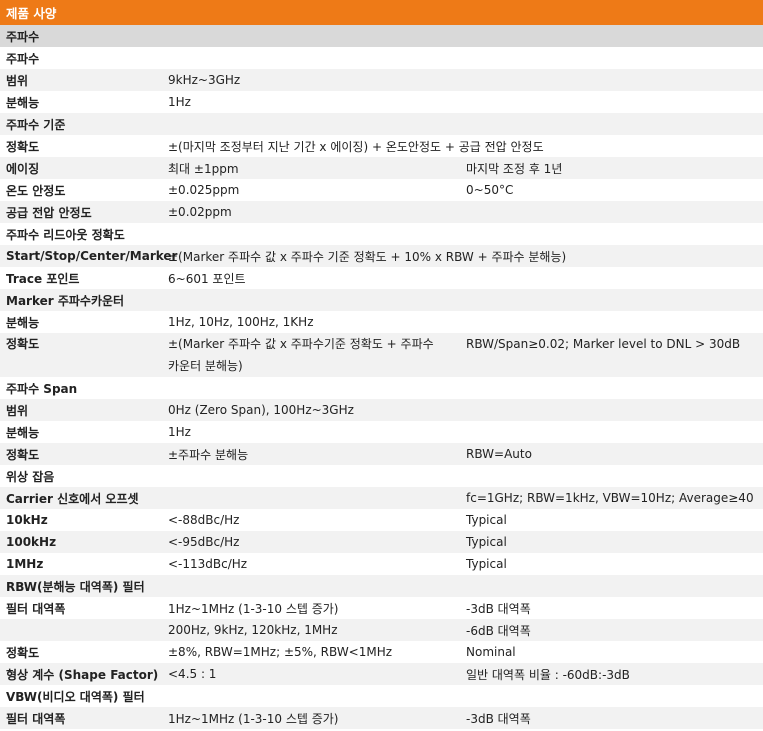  I want to click on spec-label: Carrier 신호에서 오프셋, so click(72, 498).